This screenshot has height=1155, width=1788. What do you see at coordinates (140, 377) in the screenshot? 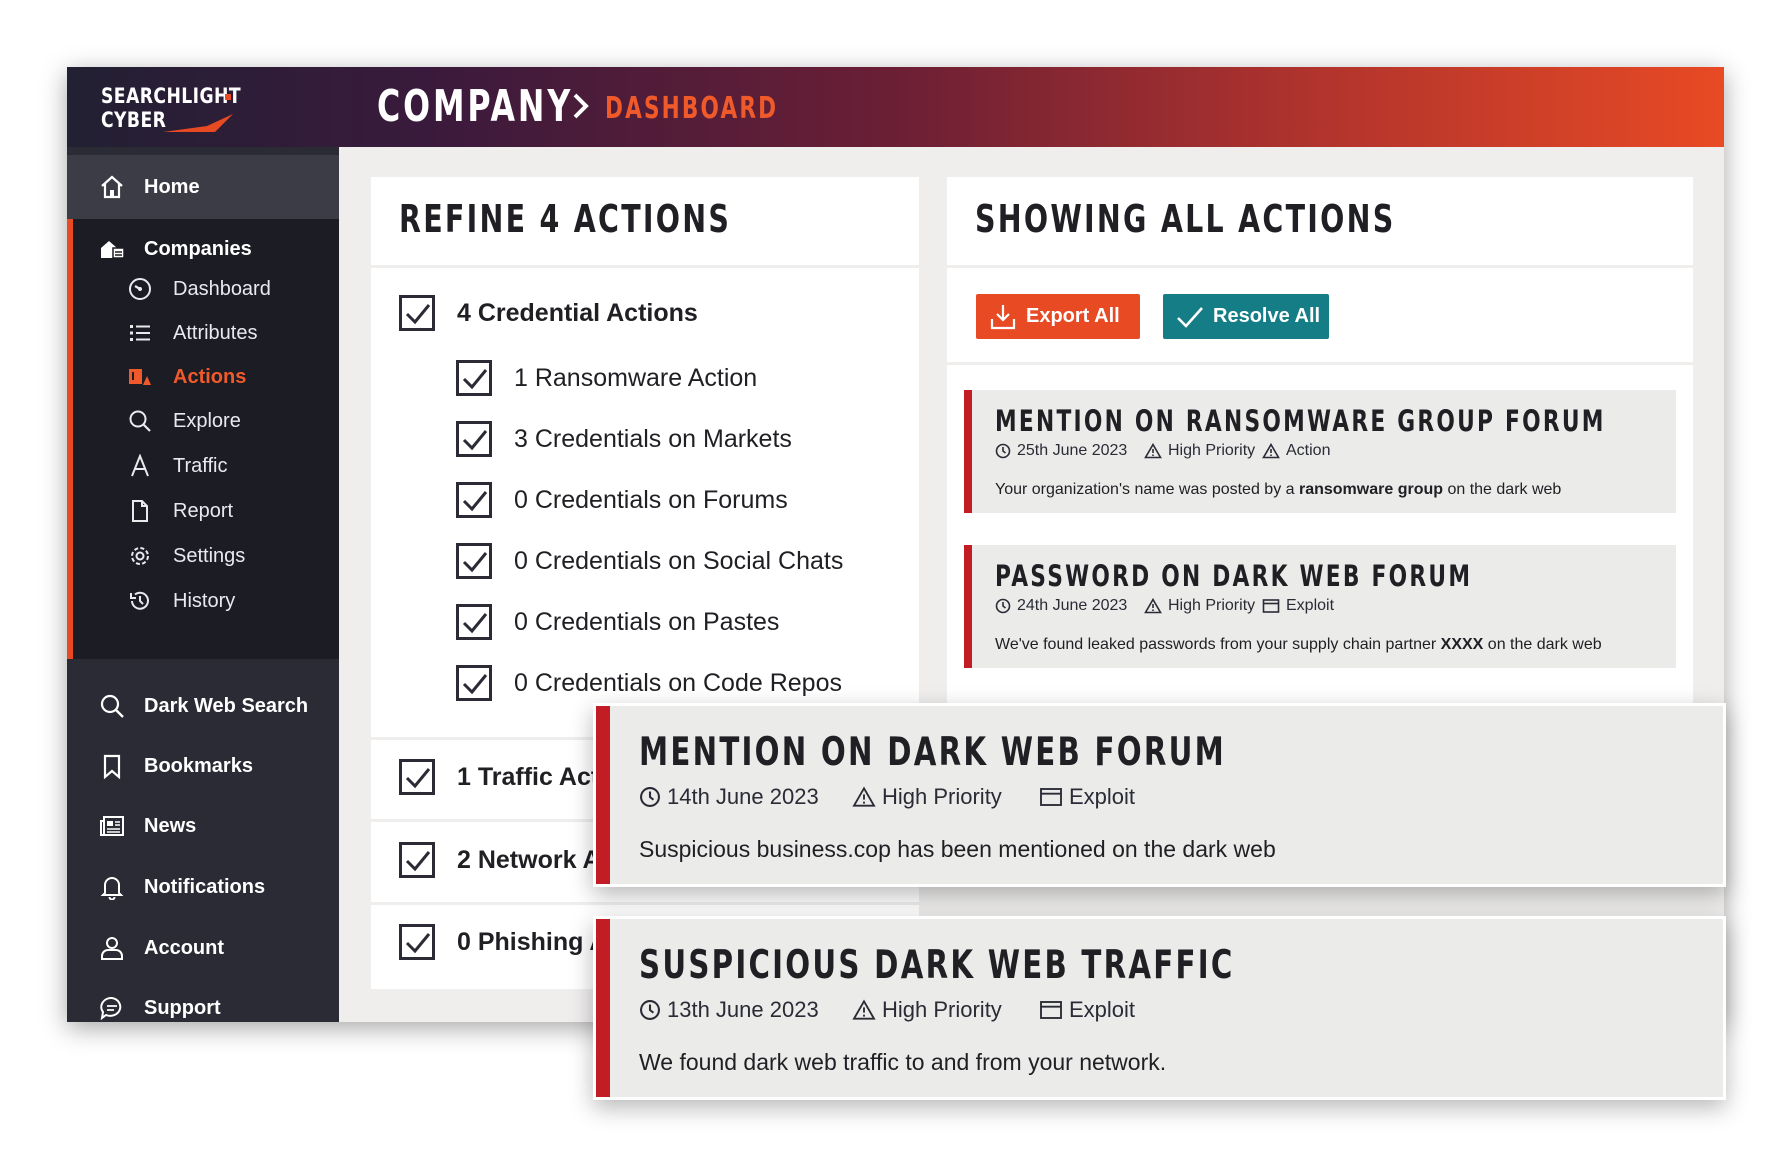
I see `actions-icon` at bounding box center [140, 377].